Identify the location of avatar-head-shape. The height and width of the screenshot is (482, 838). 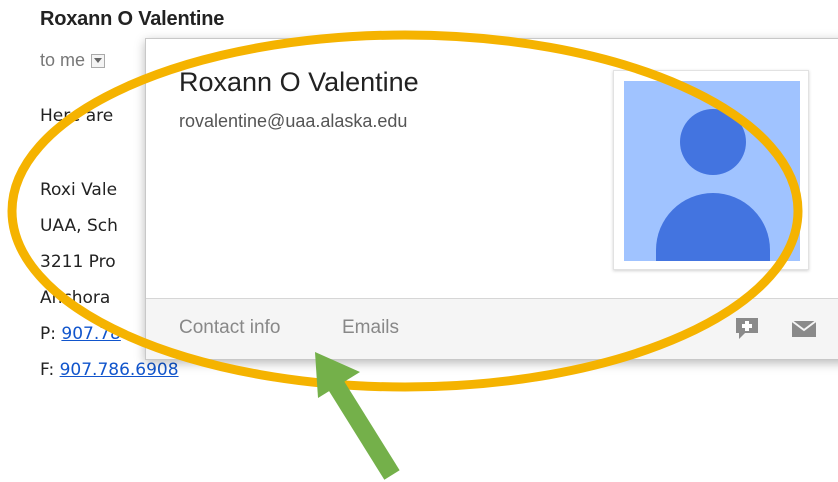
(713, 142).